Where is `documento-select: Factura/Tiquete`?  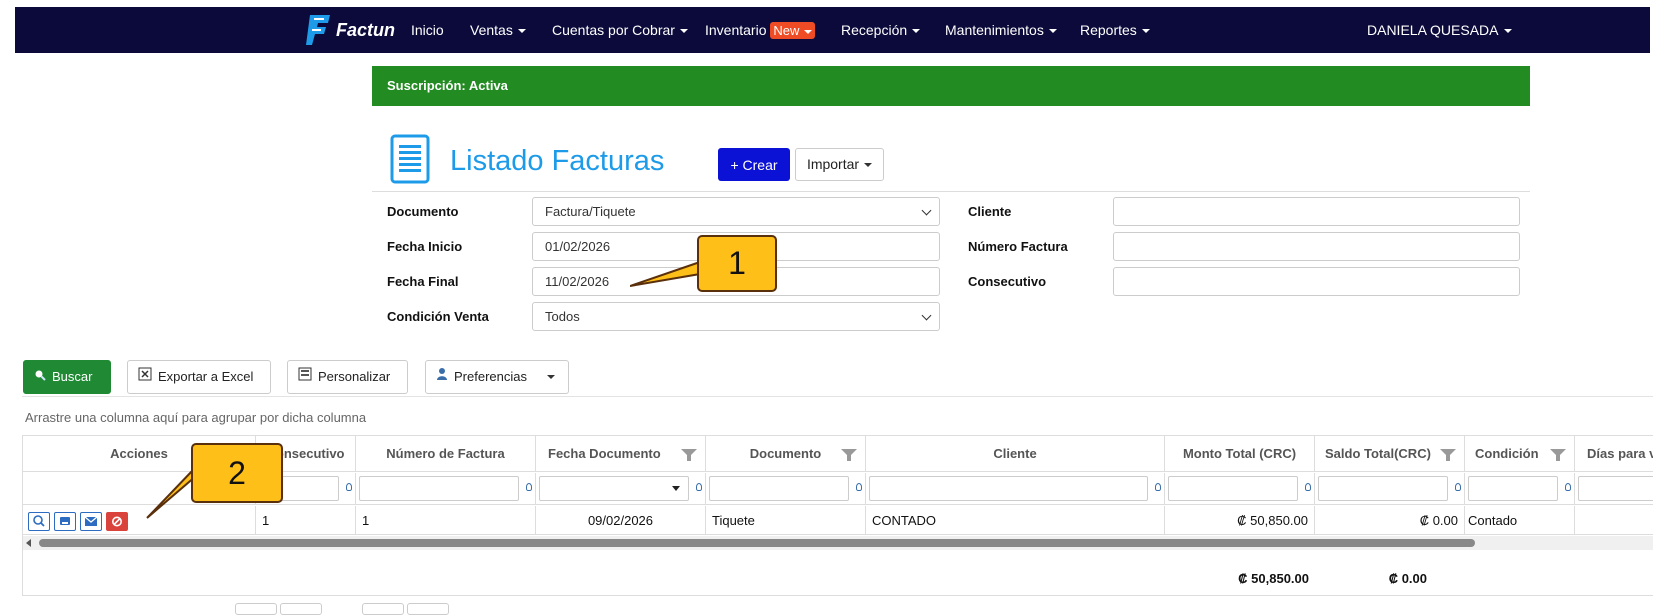 documento-select: Factura/Tiquete is located at coordinates (736, 211).